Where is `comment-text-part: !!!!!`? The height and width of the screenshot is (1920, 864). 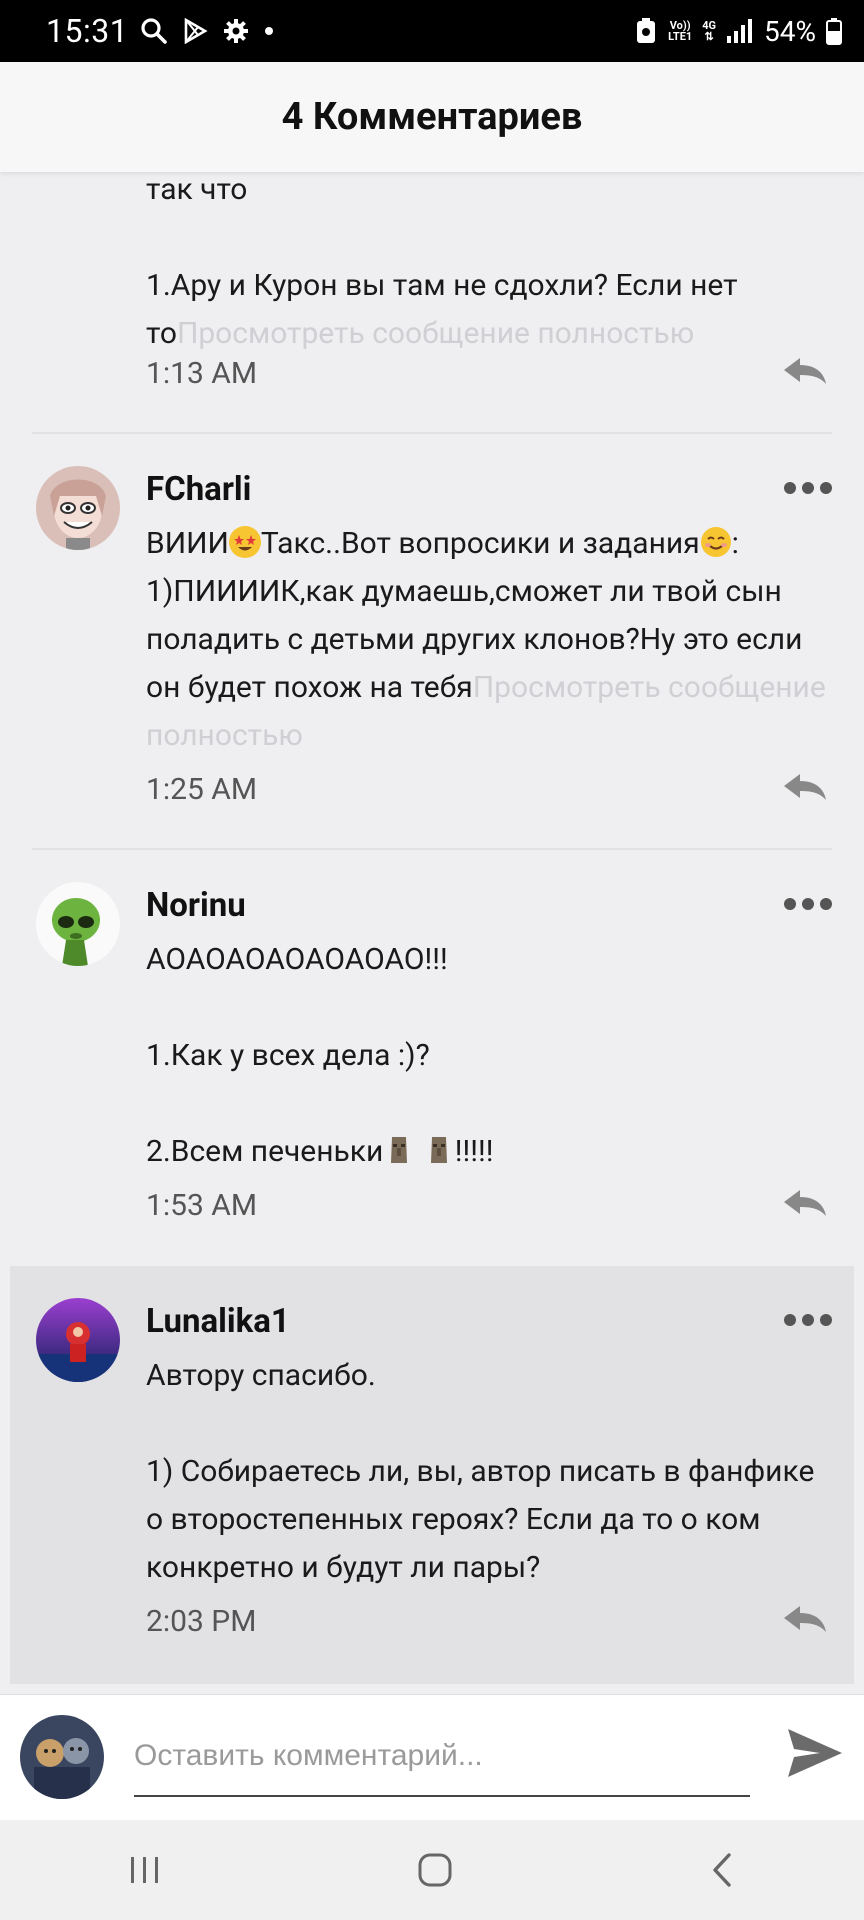
comment-text-part: !!!!! is located at coordinates (474, 1151).